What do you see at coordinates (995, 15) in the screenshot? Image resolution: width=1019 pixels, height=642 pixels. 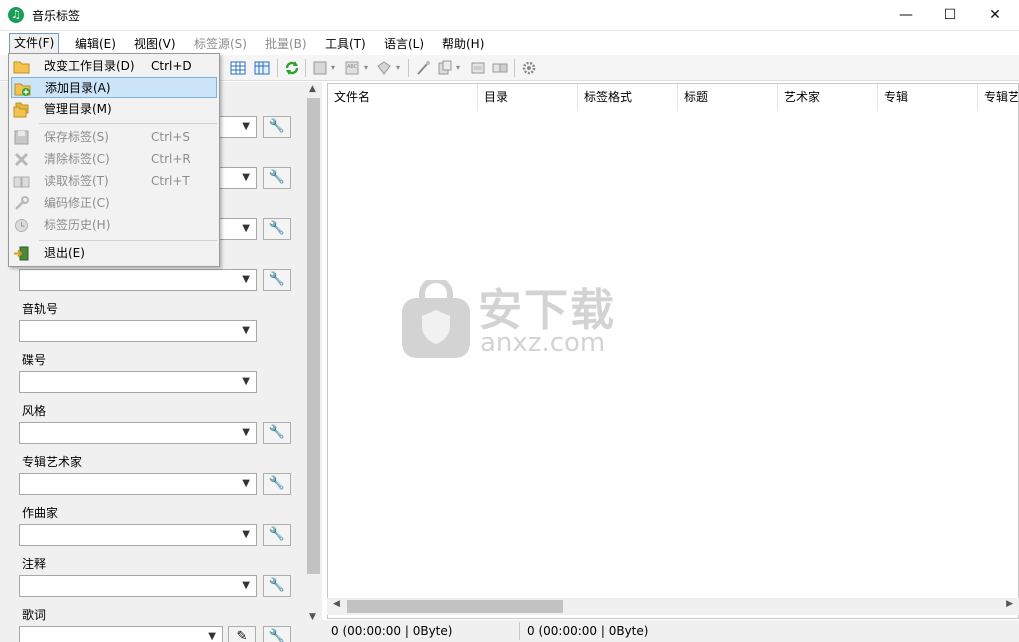 I see `close-button: ✕` at bounding box center [995, 15].